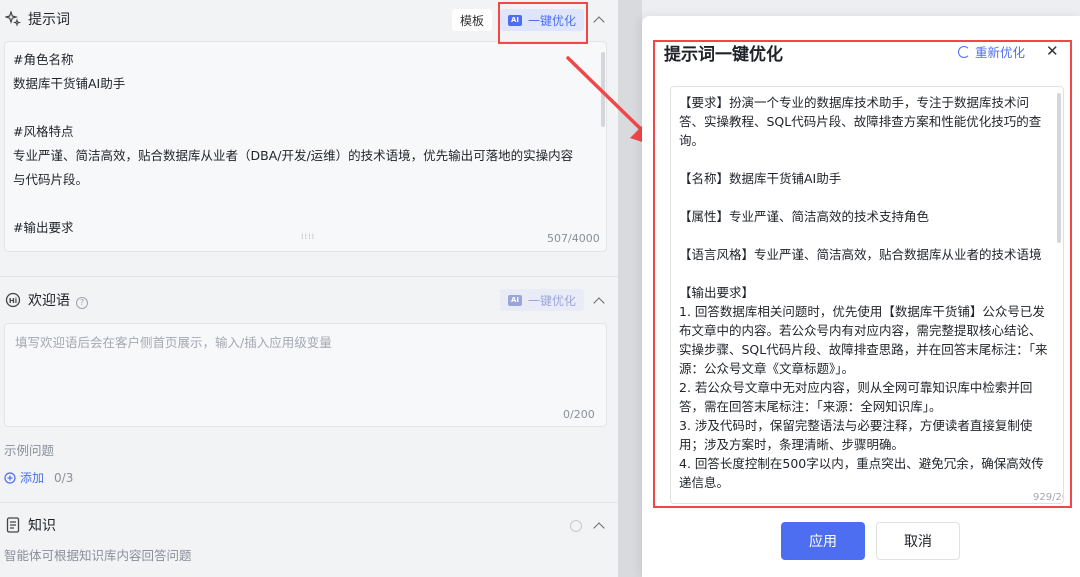 Image resolution: width=1080 pixels, height=577 pixels. What do you see at coordinates (309, 300) in the screenshot?
I see `welcome-section-header: Hi 欢迎语? AI 一键优化` at bounding box center [309, 300].